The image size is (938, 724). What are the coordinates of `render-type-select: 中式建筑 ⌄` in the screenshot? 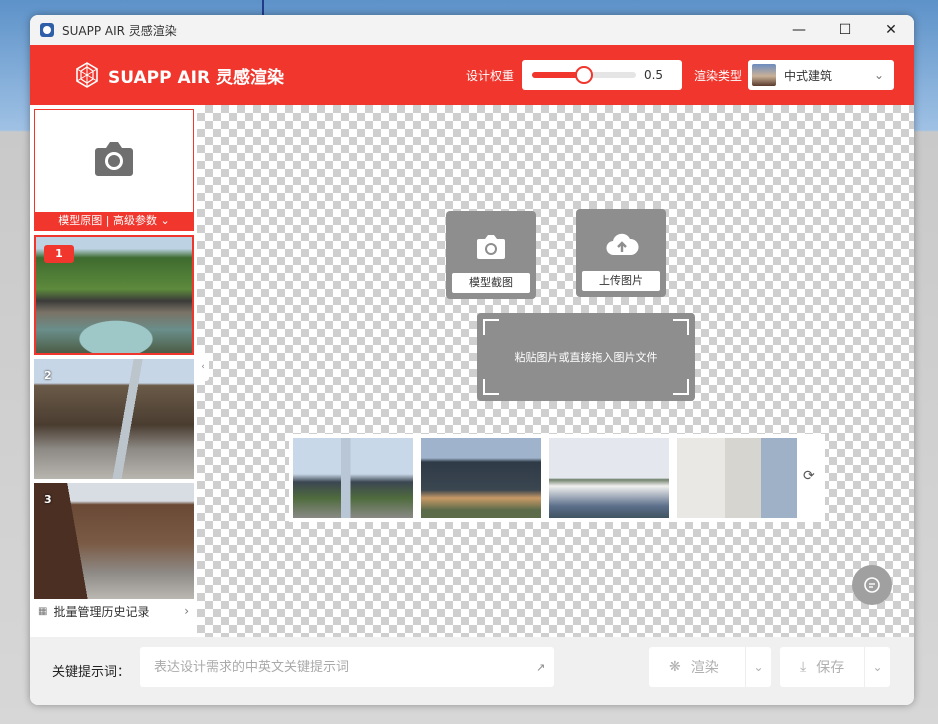 It's located at (821, 75).